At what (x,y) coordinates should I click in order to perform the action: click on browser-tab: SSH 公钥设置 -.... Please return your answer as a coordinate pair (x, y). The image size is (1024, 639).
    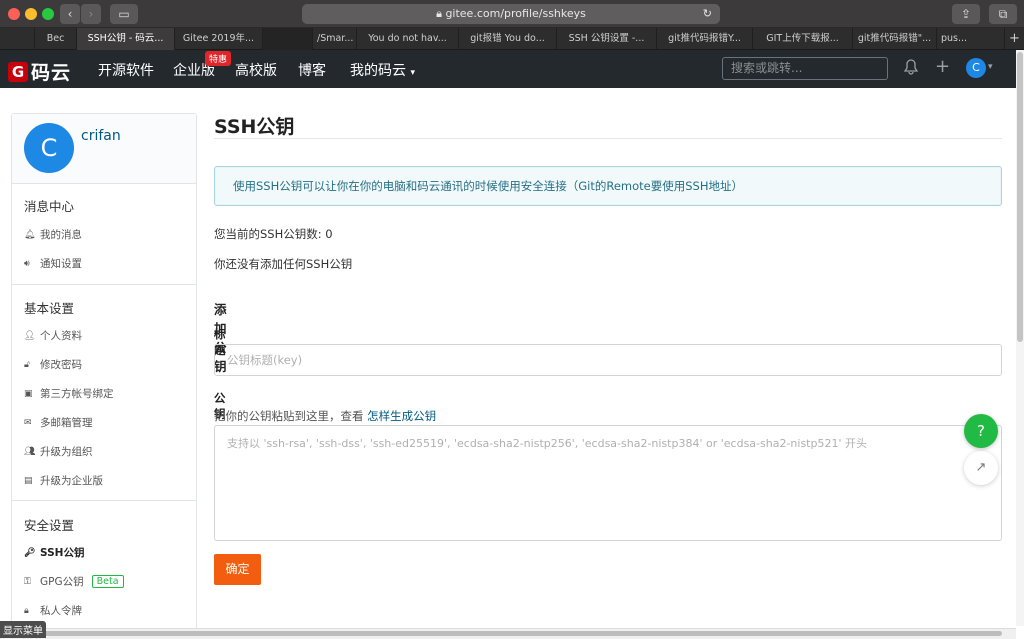
    Looking at the image, I should click on (606, 39).